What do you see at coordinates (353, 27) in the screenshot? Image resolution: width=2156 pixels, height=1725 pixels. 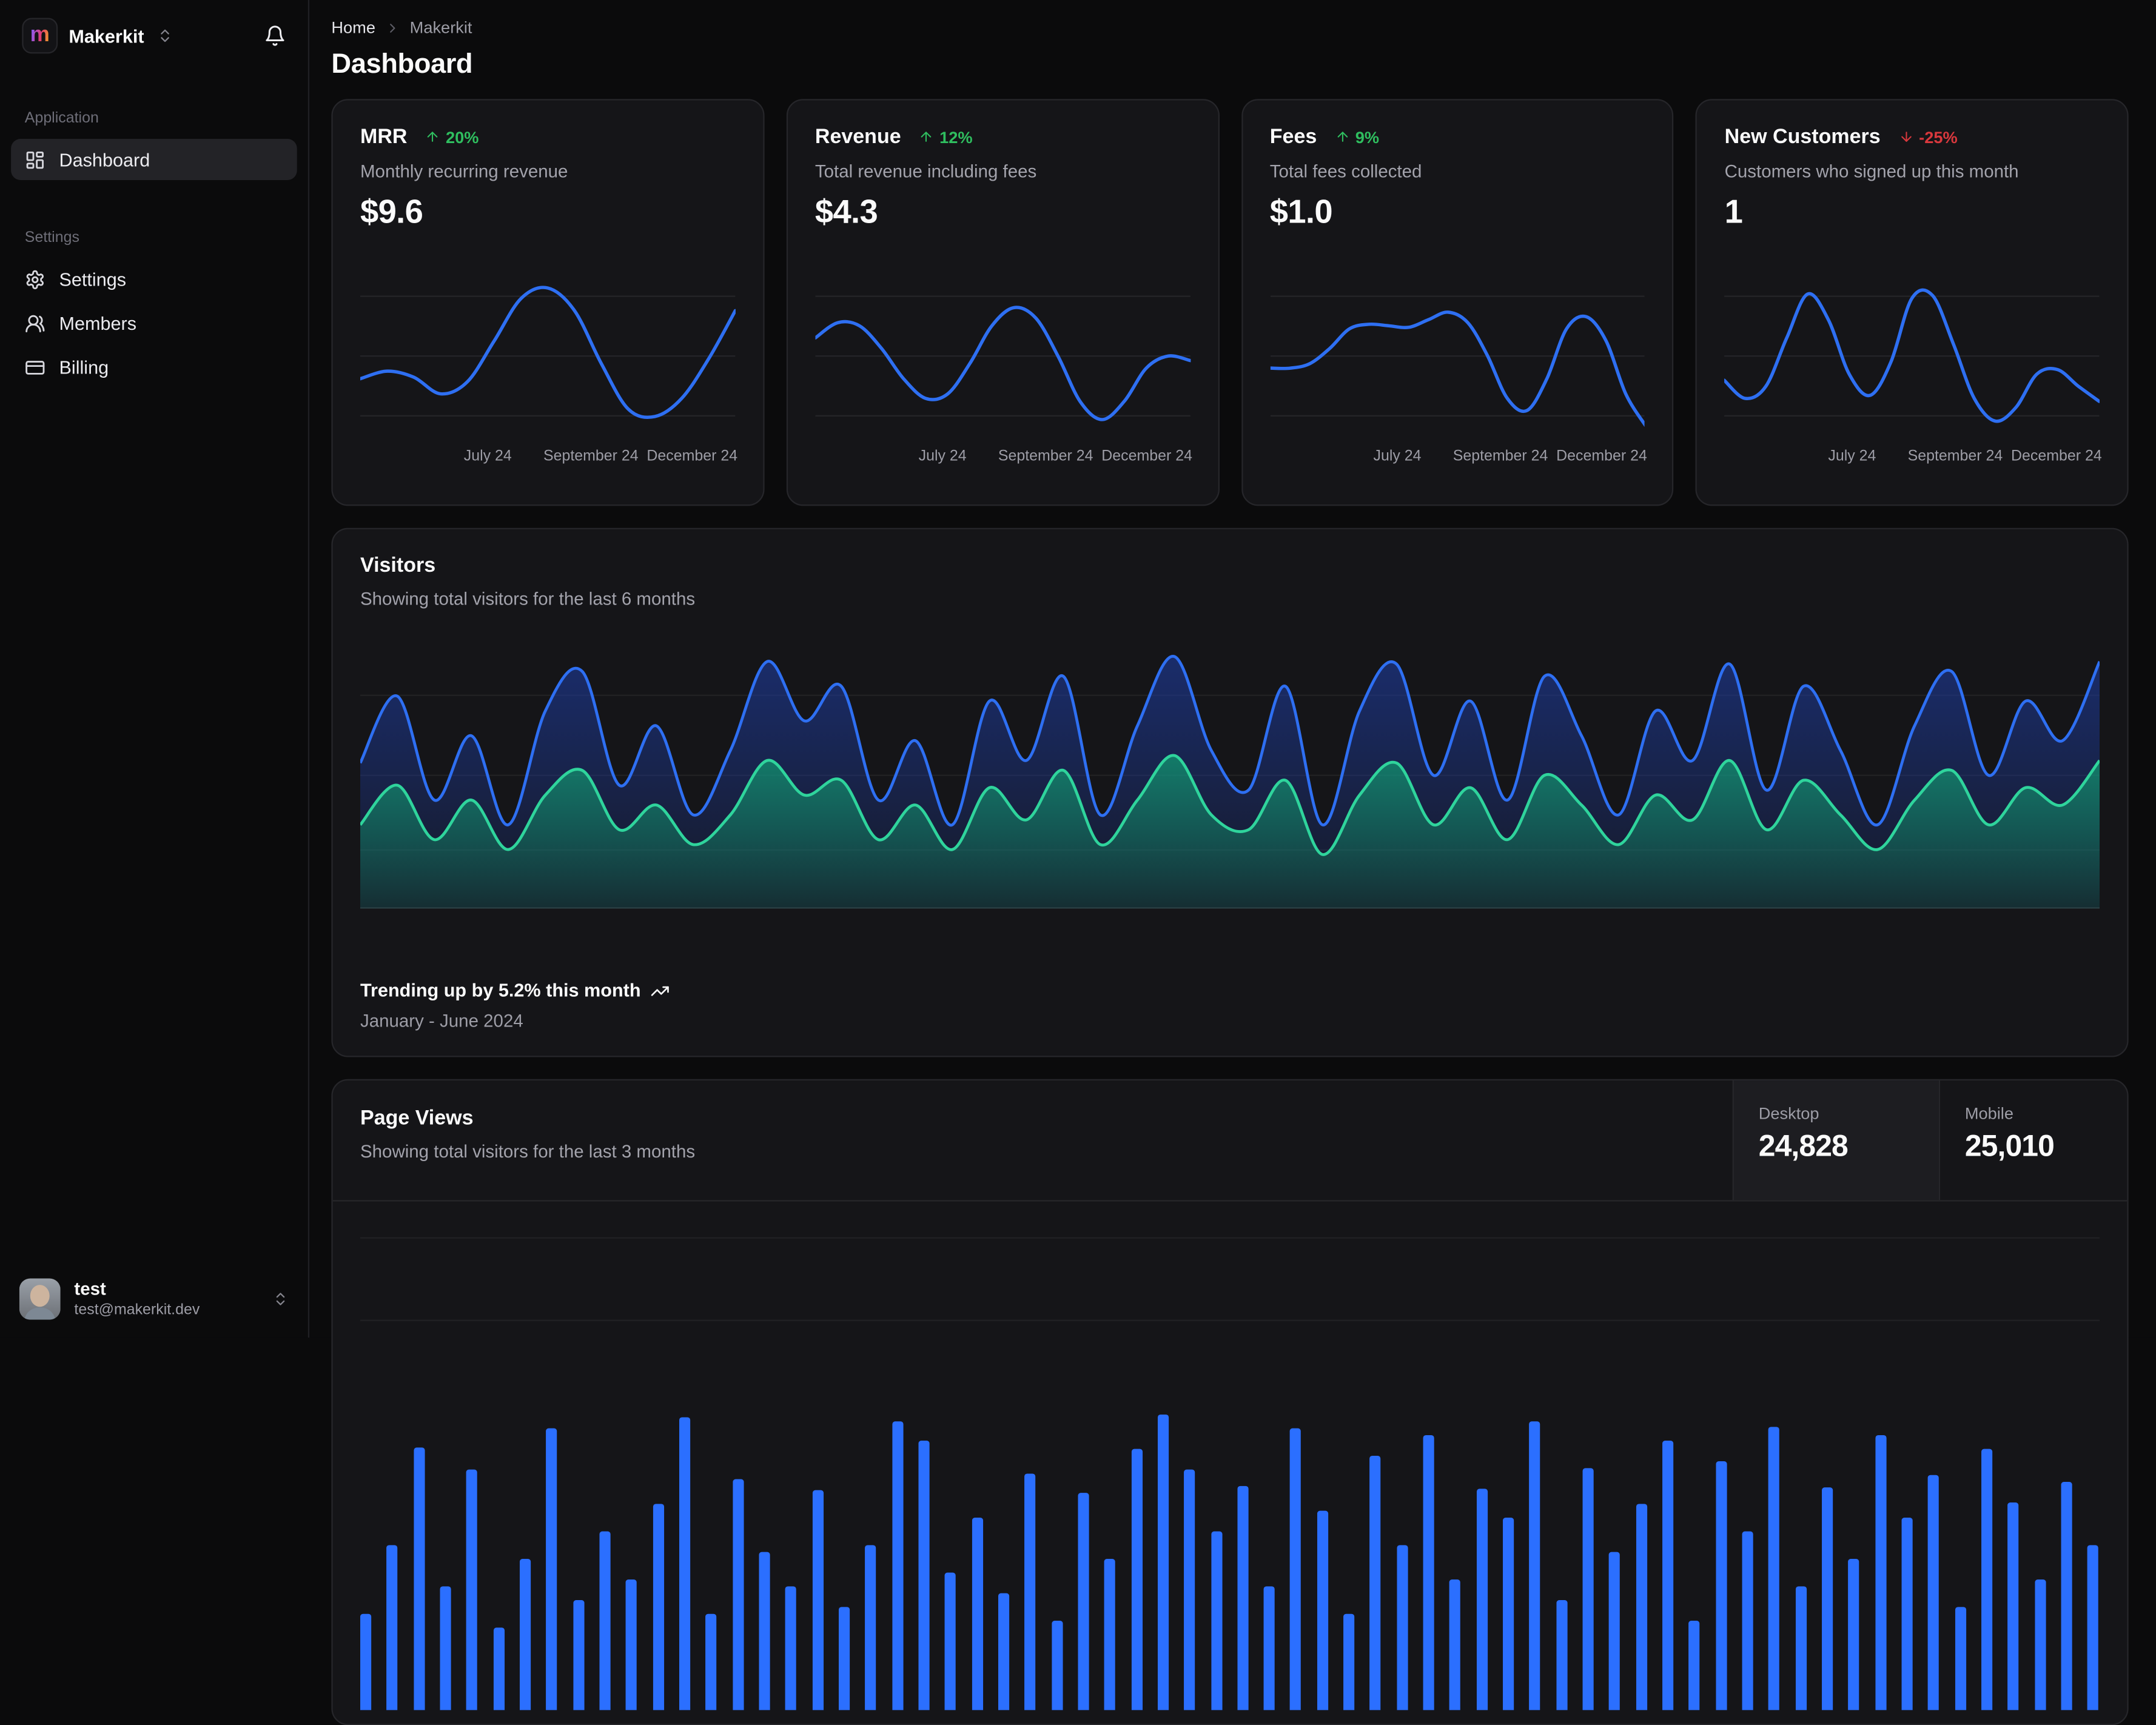 I see `breadcrumb-home-link: Home` at bounding box center [353, 27].